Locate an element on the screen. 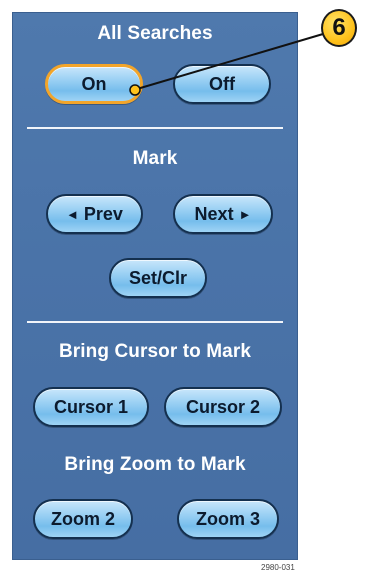 Image resolution: width=365 pixels, height=578 pixels. mark-next-button: Next ► is located at coordinates (223, 214).